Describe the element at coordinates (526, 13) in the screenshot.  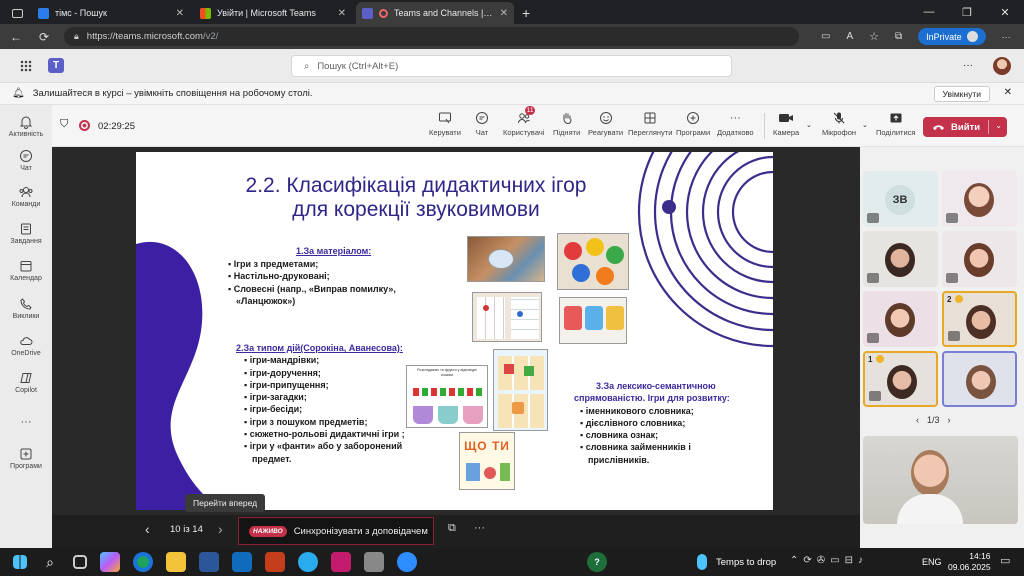
I see `new-tab-icon: +` at that location.